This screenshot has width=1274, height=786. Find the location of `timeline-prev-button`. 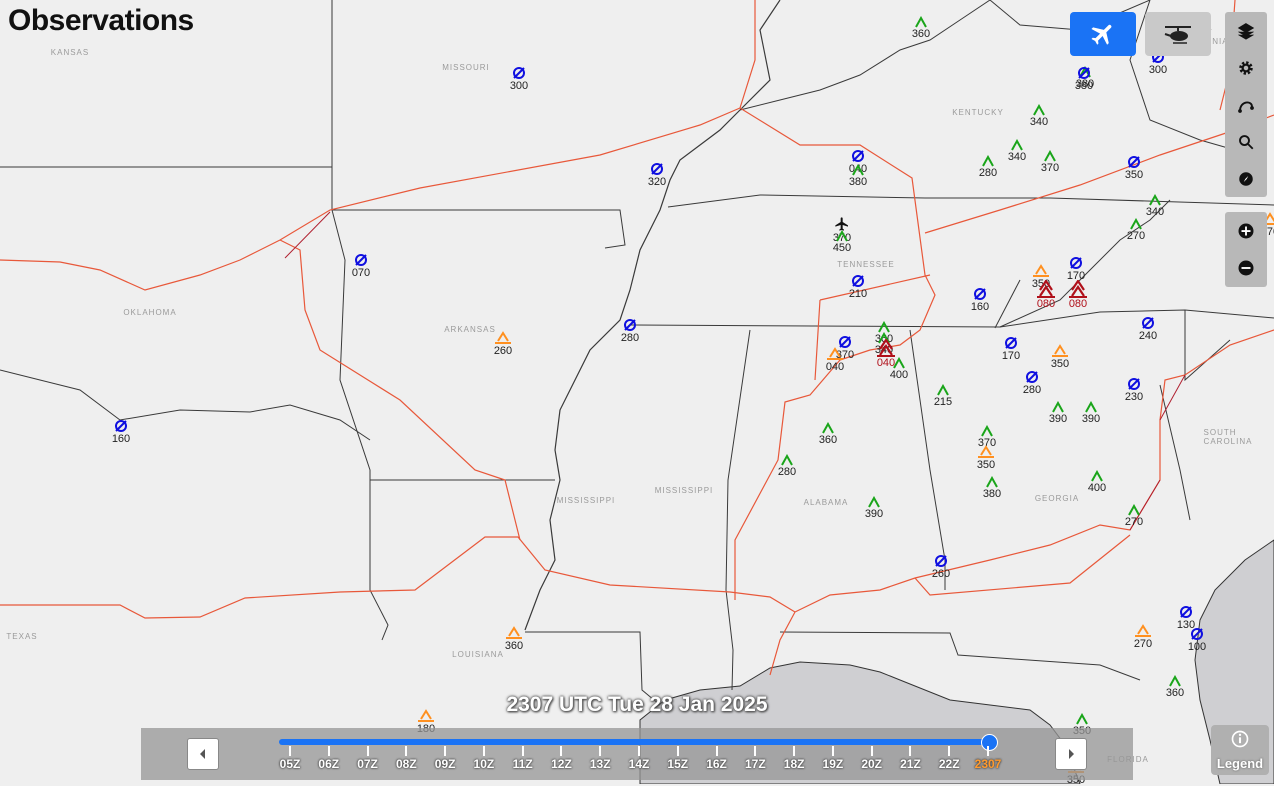

timeline-prev-button is located at coordinates (203, 754).